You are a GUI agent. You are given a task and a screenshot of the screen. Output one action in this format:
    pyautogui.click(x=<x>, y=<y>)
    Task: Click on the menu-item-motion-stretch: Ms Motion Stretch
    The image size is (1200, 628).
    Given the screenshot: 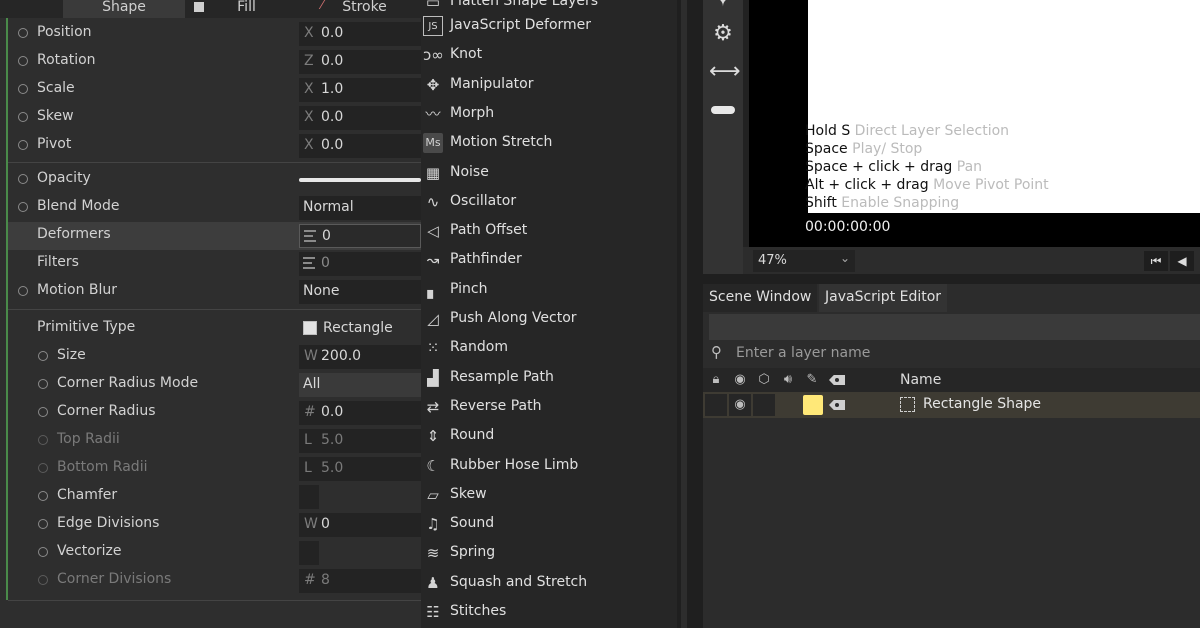 What is the action you would take?
    pyautogui.click(x=549, y=143)
    